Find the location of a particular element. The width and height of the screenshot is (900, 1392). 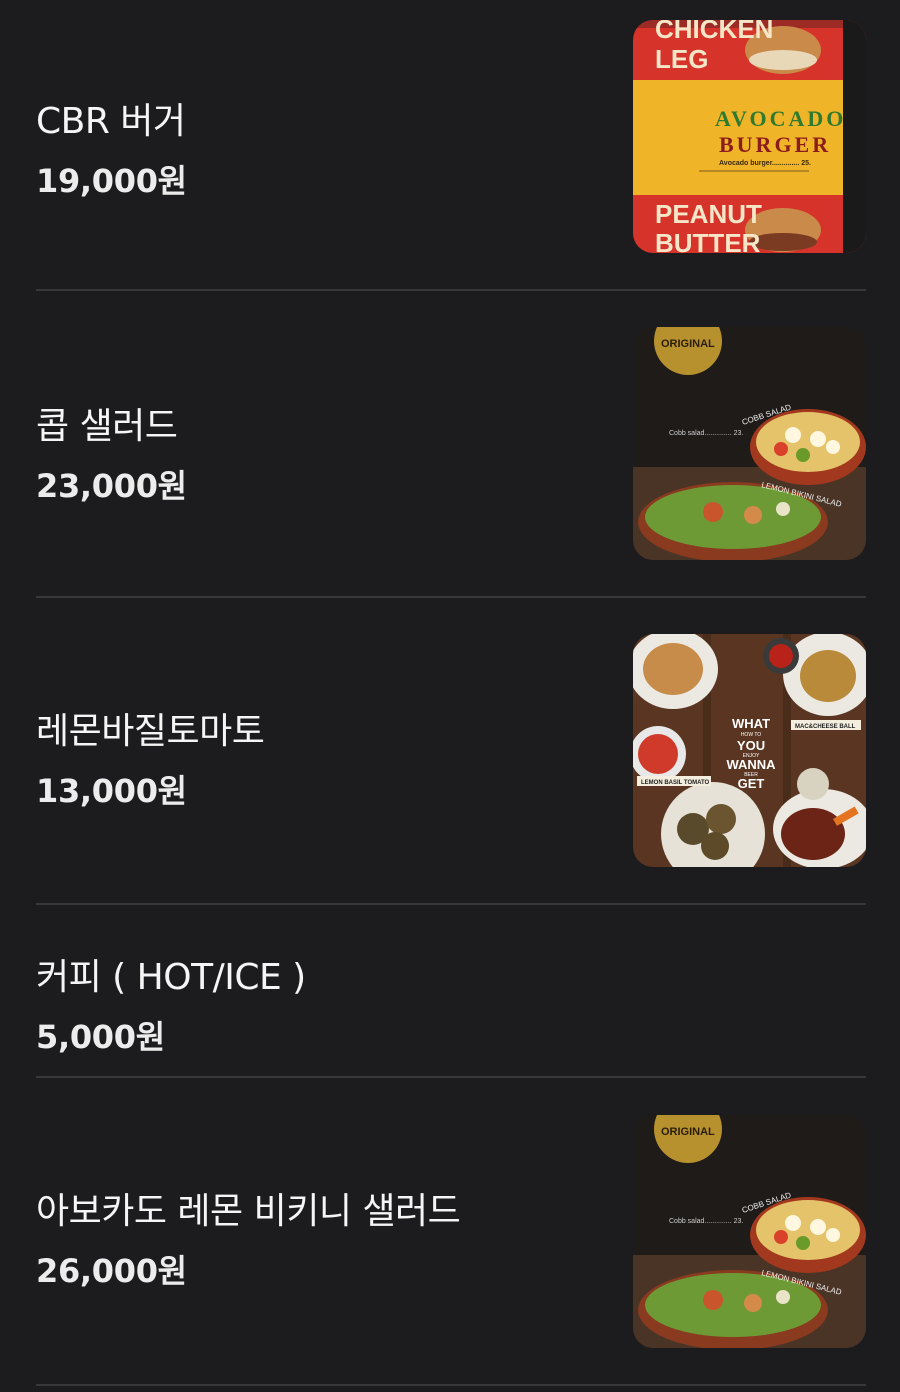

menu-item-name: 레몬바질토마토 is located at coordinates (150, 731).